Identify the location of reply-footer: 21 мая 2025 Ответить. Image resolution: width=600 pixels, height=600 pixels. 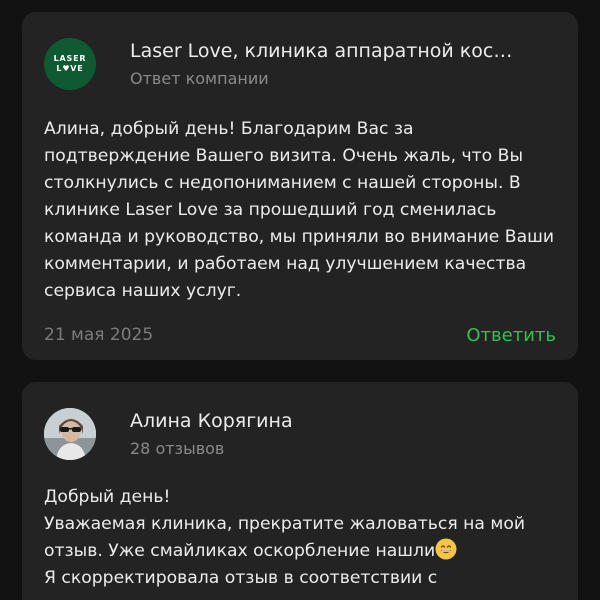
(300, 335).